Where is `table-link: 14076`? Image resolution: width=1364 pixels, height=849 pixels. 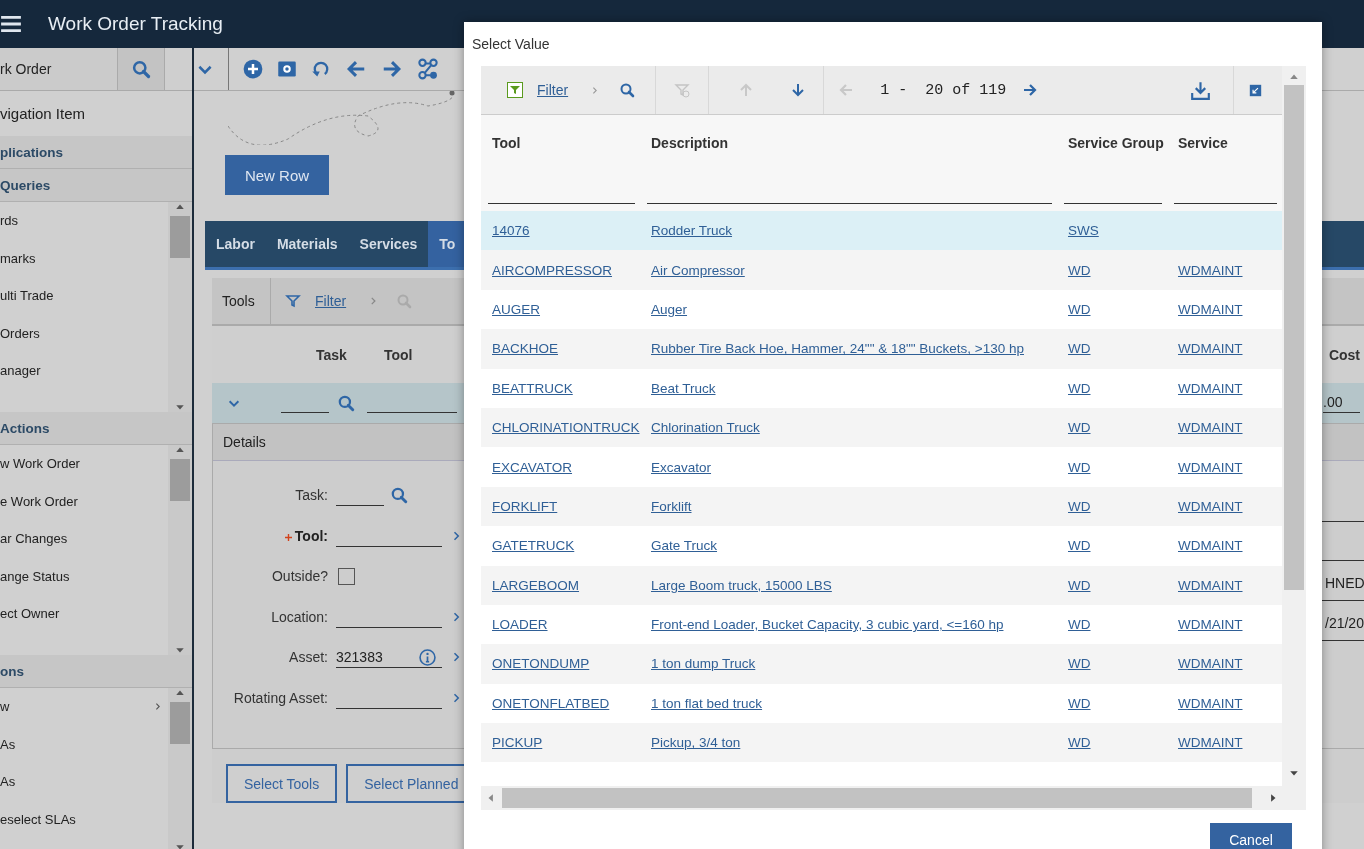
table-link: 14076 is located at coordinates (511, 231).